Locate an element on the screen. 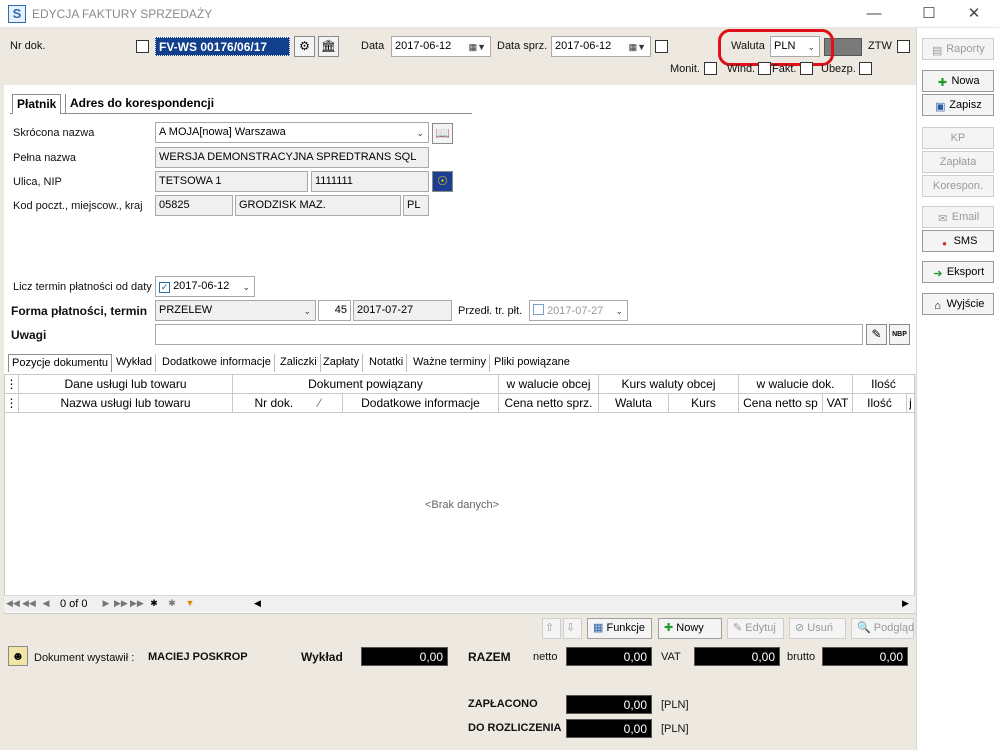 This screenshot has height=750, width=999. zapisz-button: ▣ Zapisz is located at coordinates (958, 105).